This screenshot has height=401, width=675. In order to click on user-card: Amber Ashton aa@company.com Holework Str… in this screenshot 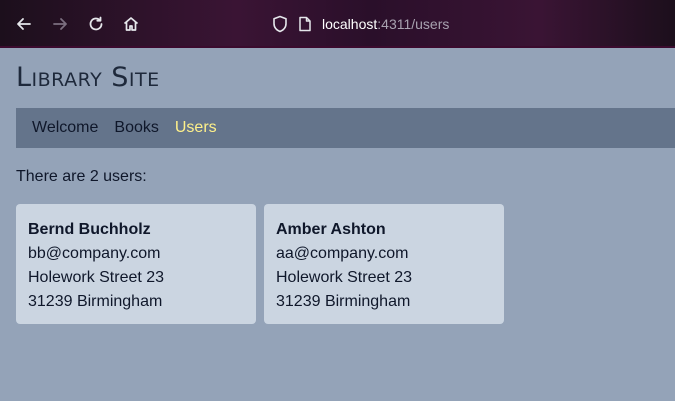, I will do `click(384, 264)`.